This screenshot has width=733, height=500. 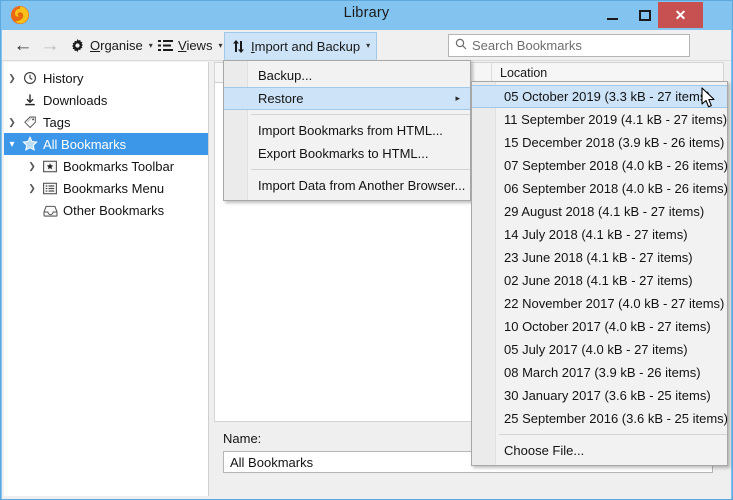 I want to click on restore-backup-label: 07 September 2018 (4.0 kB - 26 items), so click(x=616, y=165).